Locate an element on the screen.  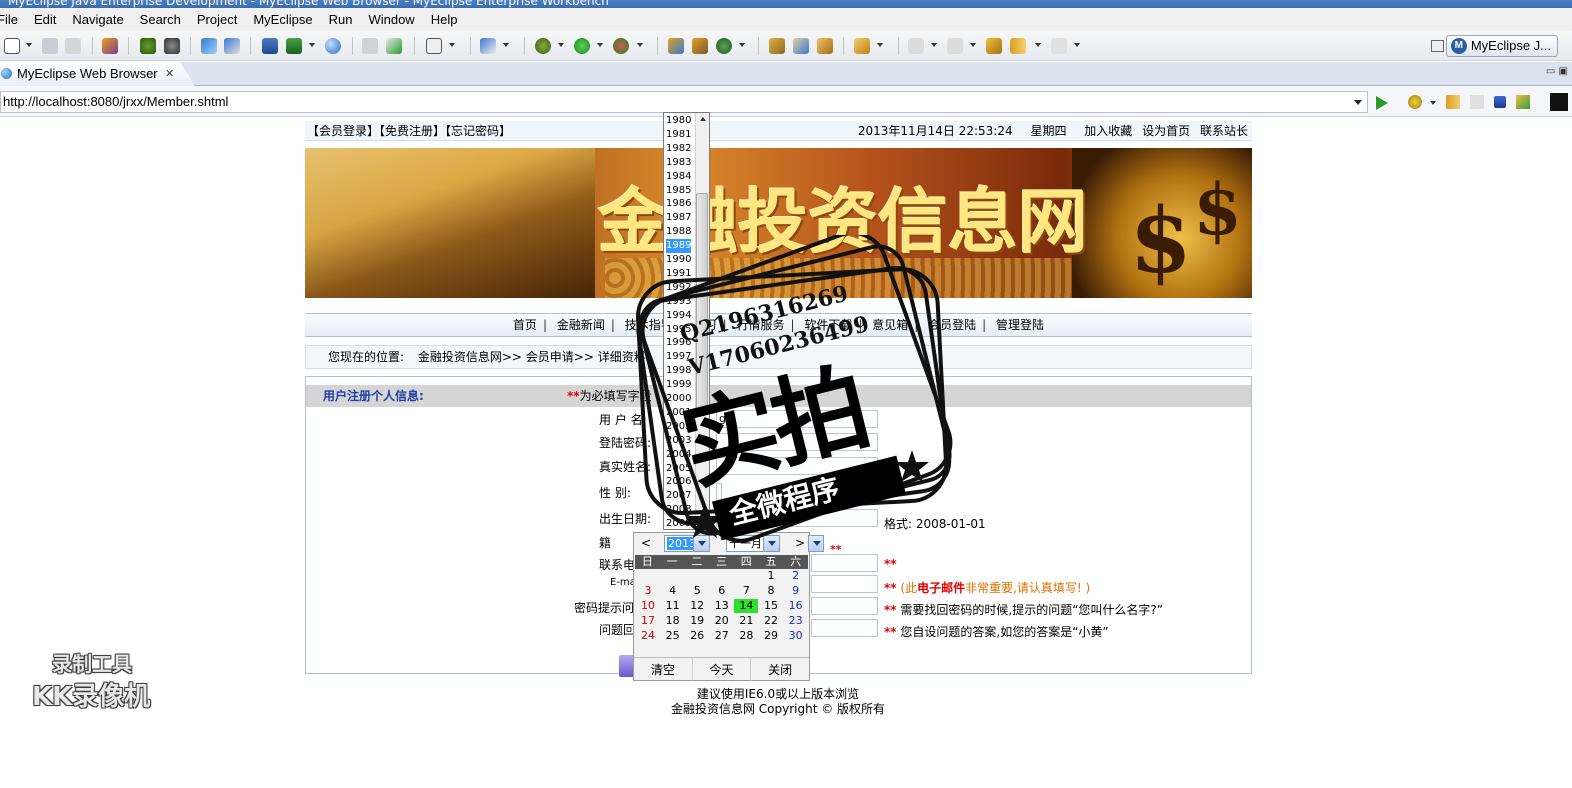
clear-button: 清空 is located at coordinates (663, 669).